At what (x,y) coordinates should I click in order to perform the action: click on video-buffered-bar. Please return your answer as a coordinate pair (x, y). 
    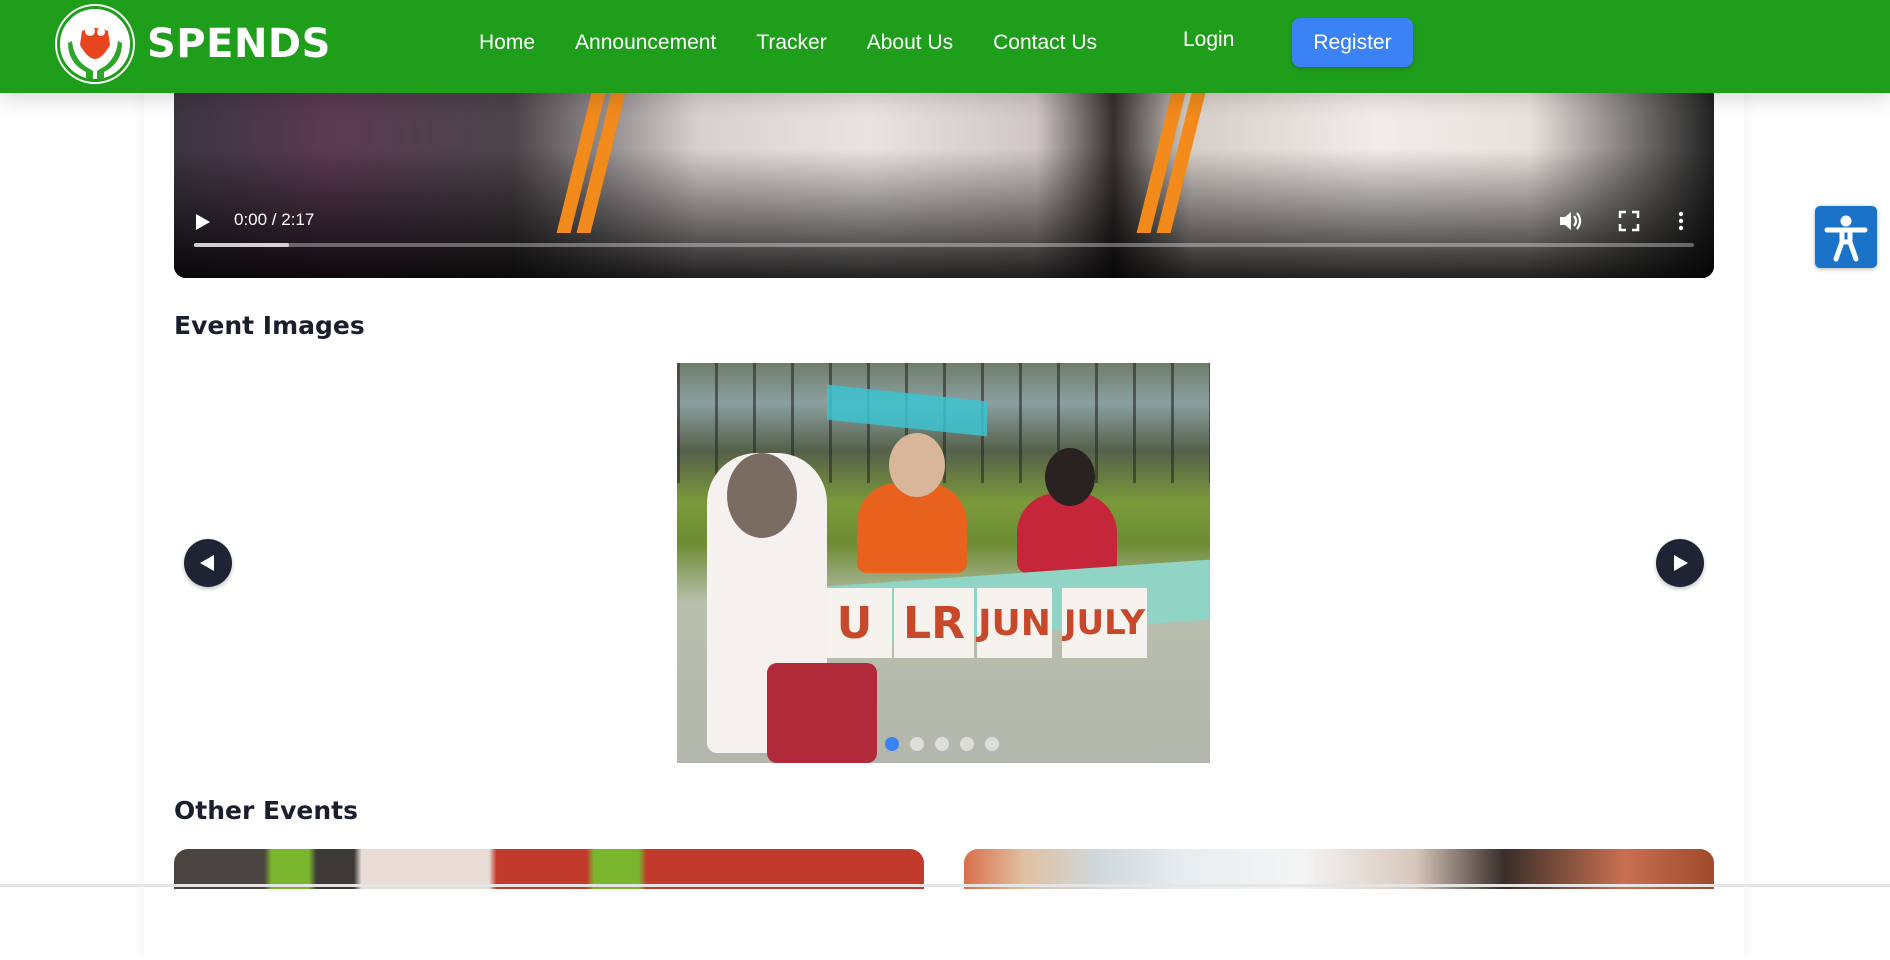
    Looking at the image, I should click on (241, 245).